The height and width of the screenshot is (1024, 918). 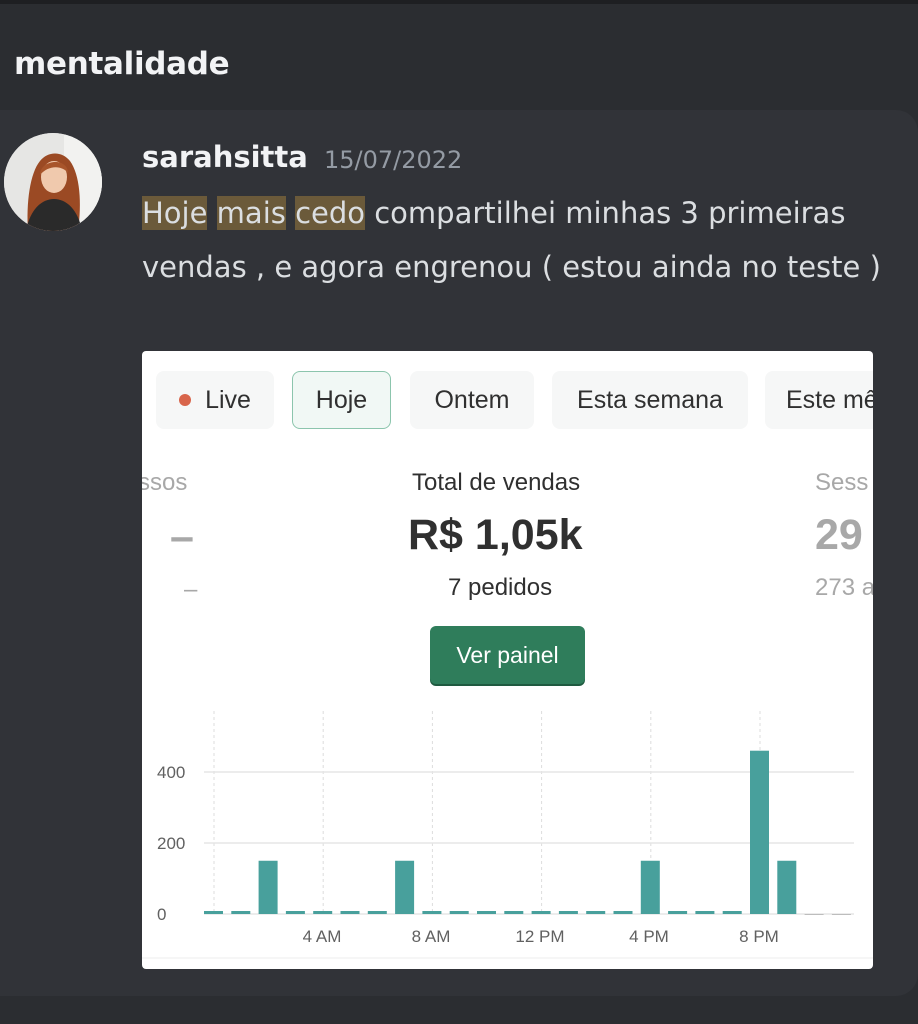 I want to click on filter-live: Live, so click(x=215, y=400).